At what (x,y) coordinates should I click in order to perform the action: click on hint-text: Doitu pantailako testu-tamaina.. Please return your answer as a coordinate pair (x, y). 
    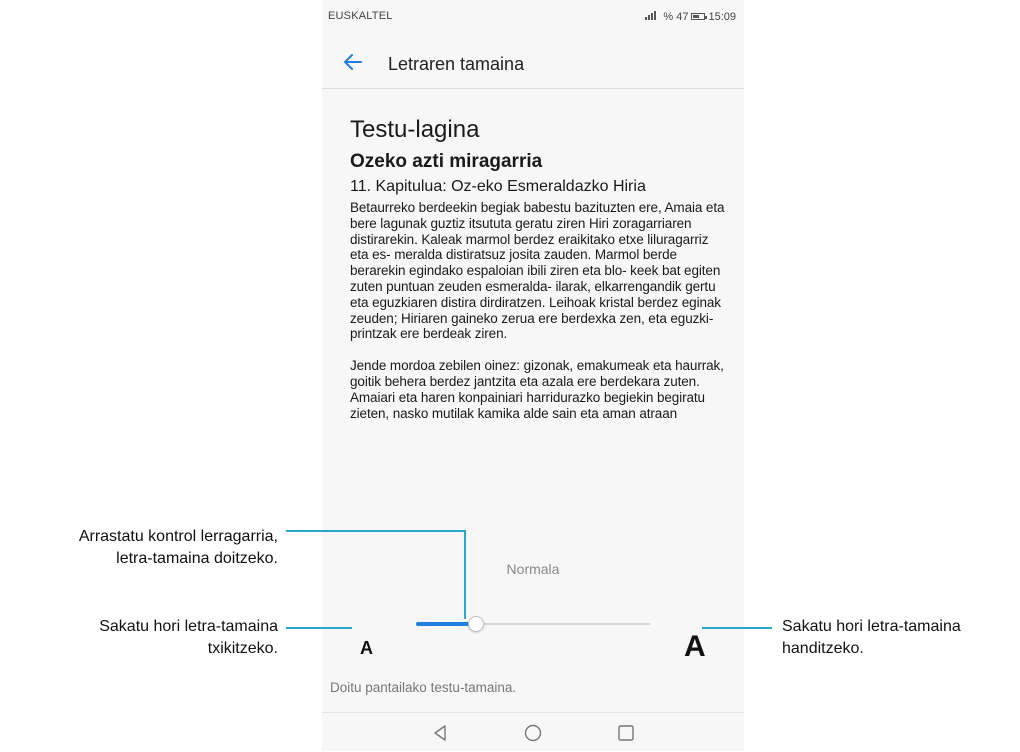
    Looking at the image, I should click on (423, 687).